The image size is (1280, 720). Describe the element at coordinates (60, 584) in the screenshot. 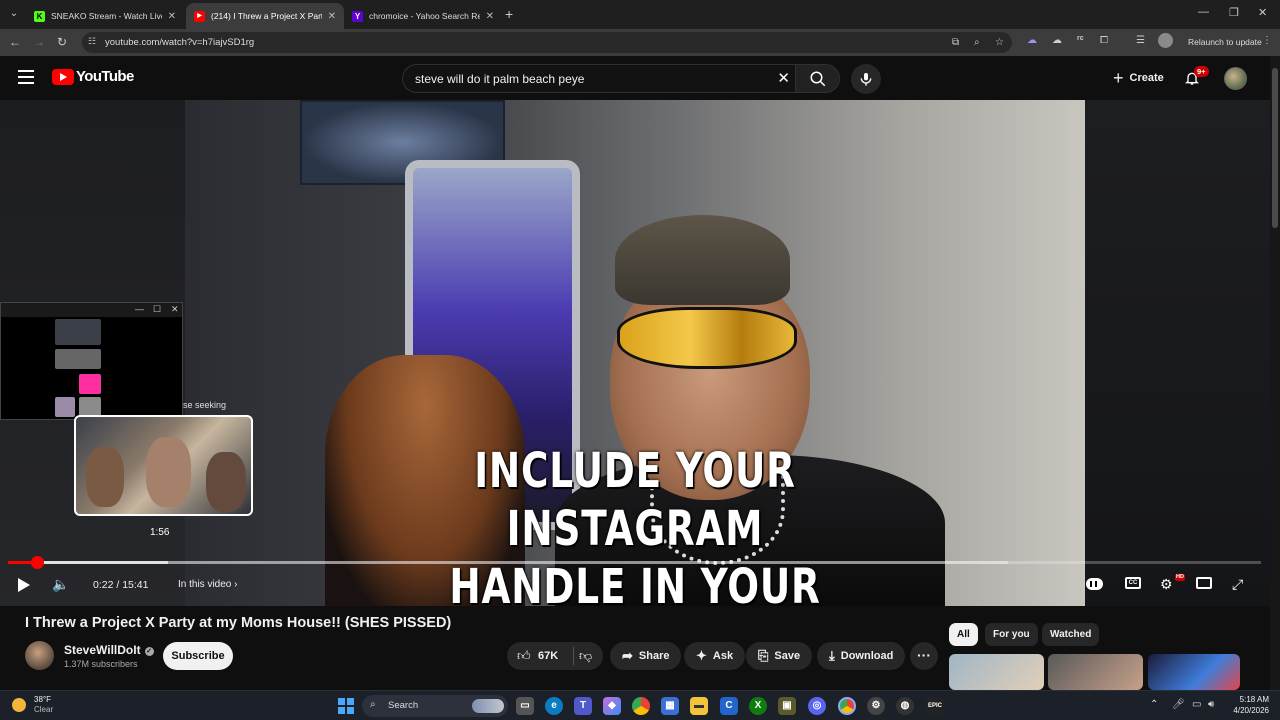

I see `volume-icon: 🔈` at that location.